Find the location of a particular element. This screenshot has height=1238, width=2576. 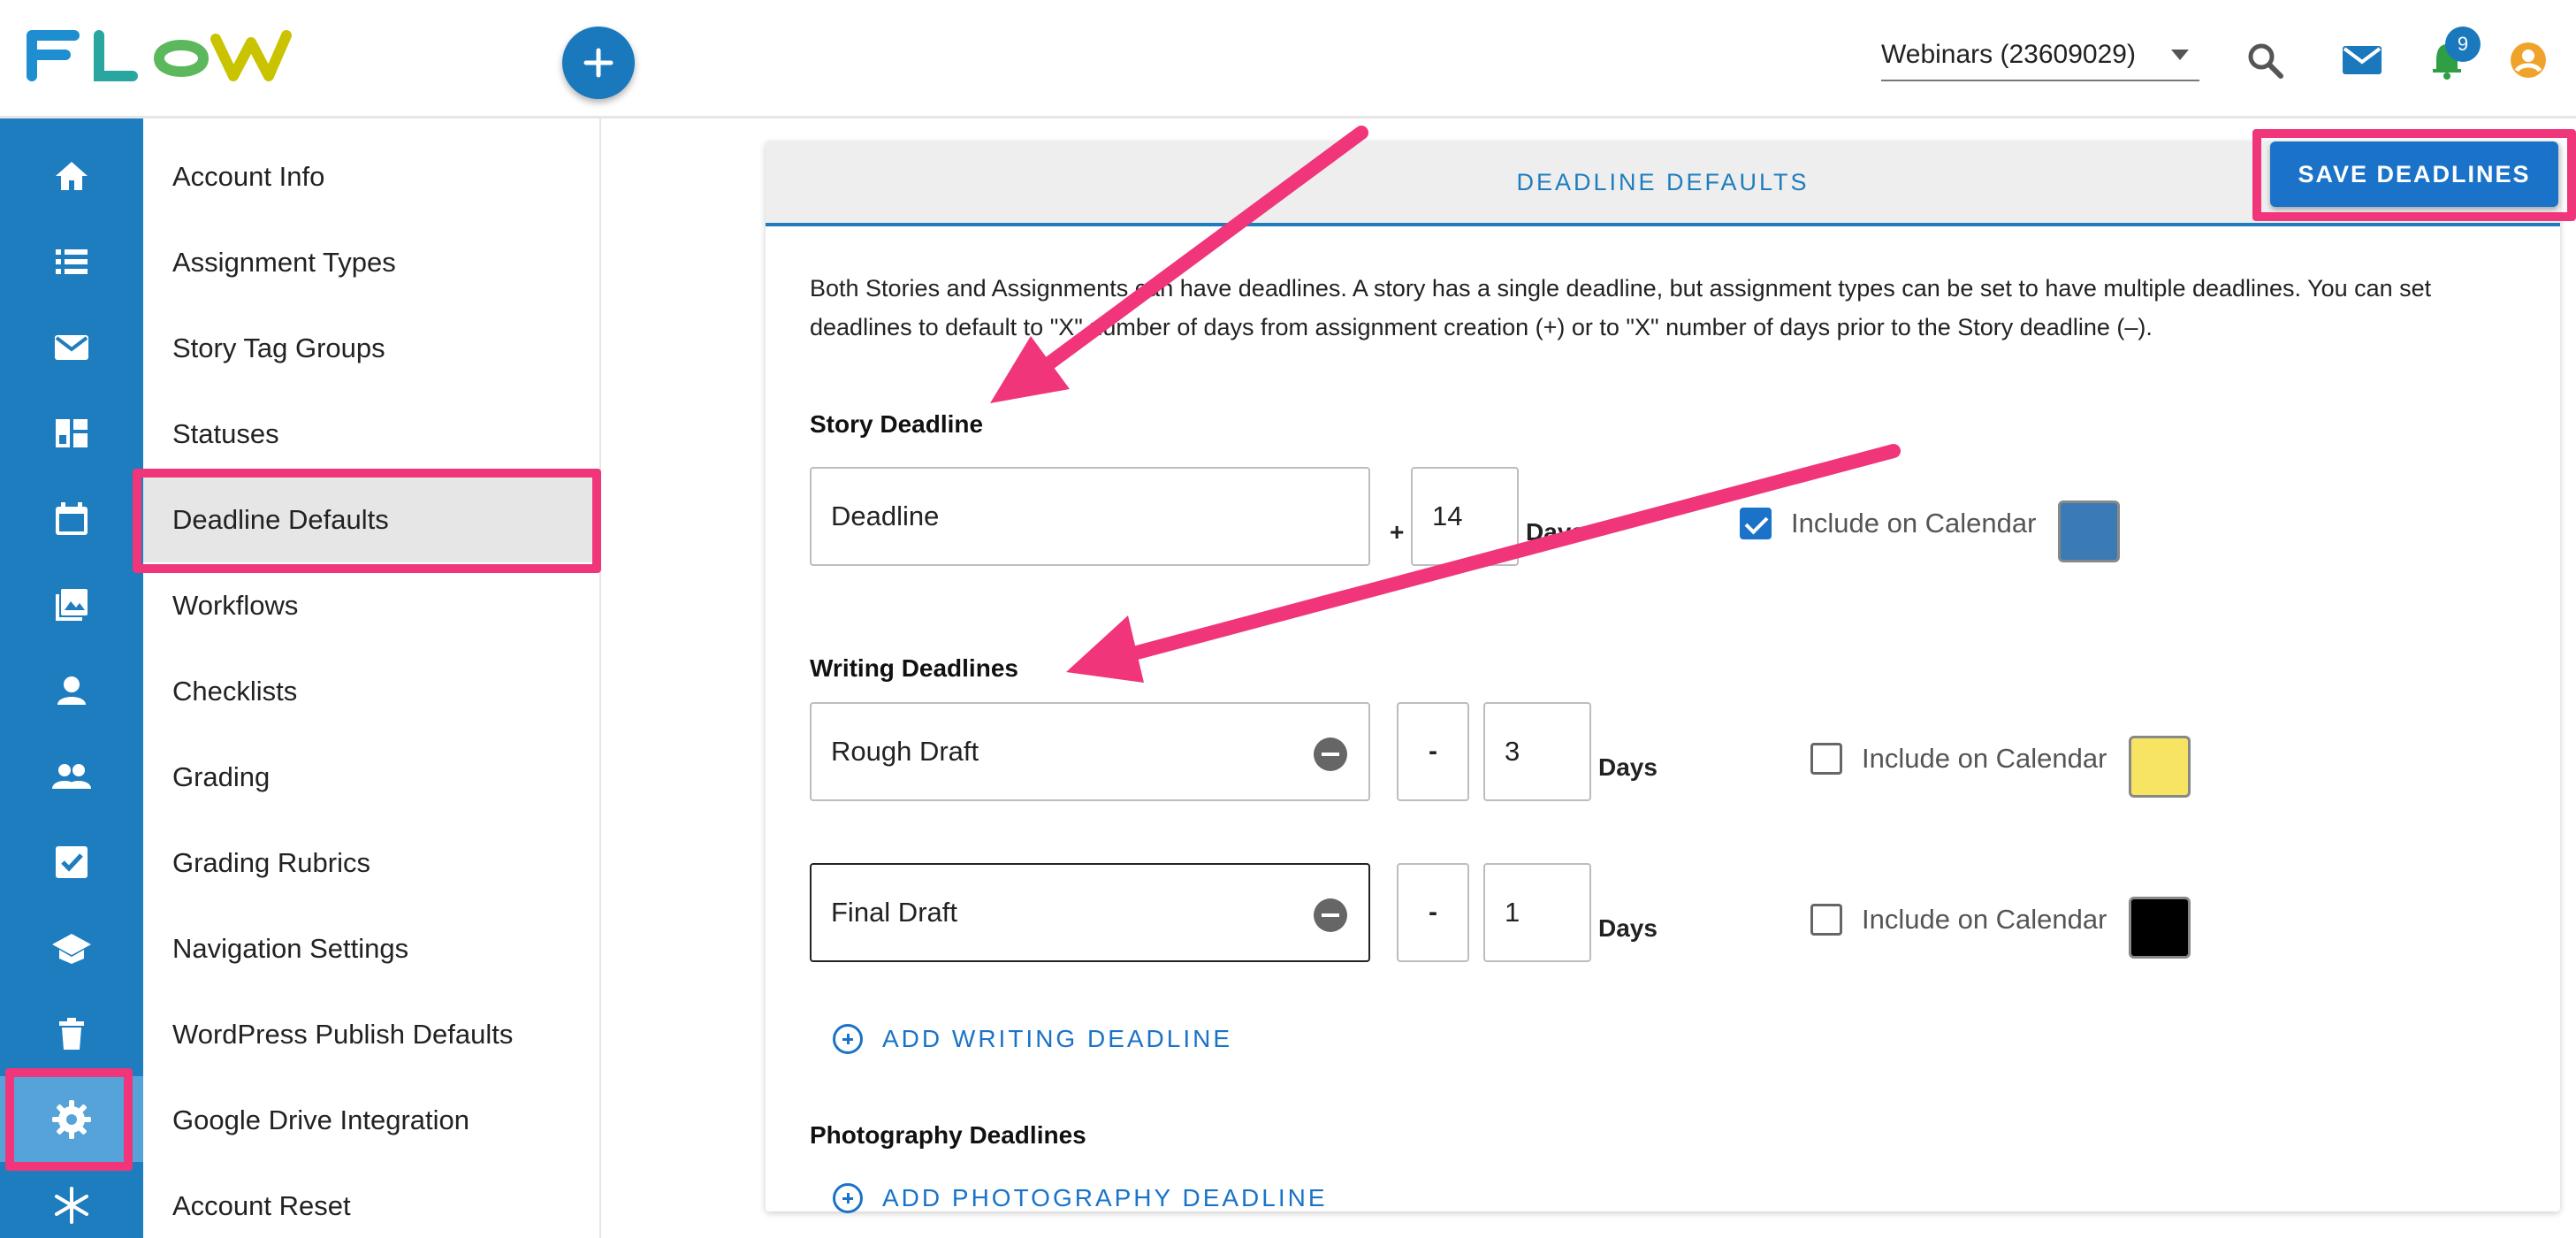

add-writing-deadline-button: ADD WRITING DEADLINE is located at coordinates (1032, 1039).